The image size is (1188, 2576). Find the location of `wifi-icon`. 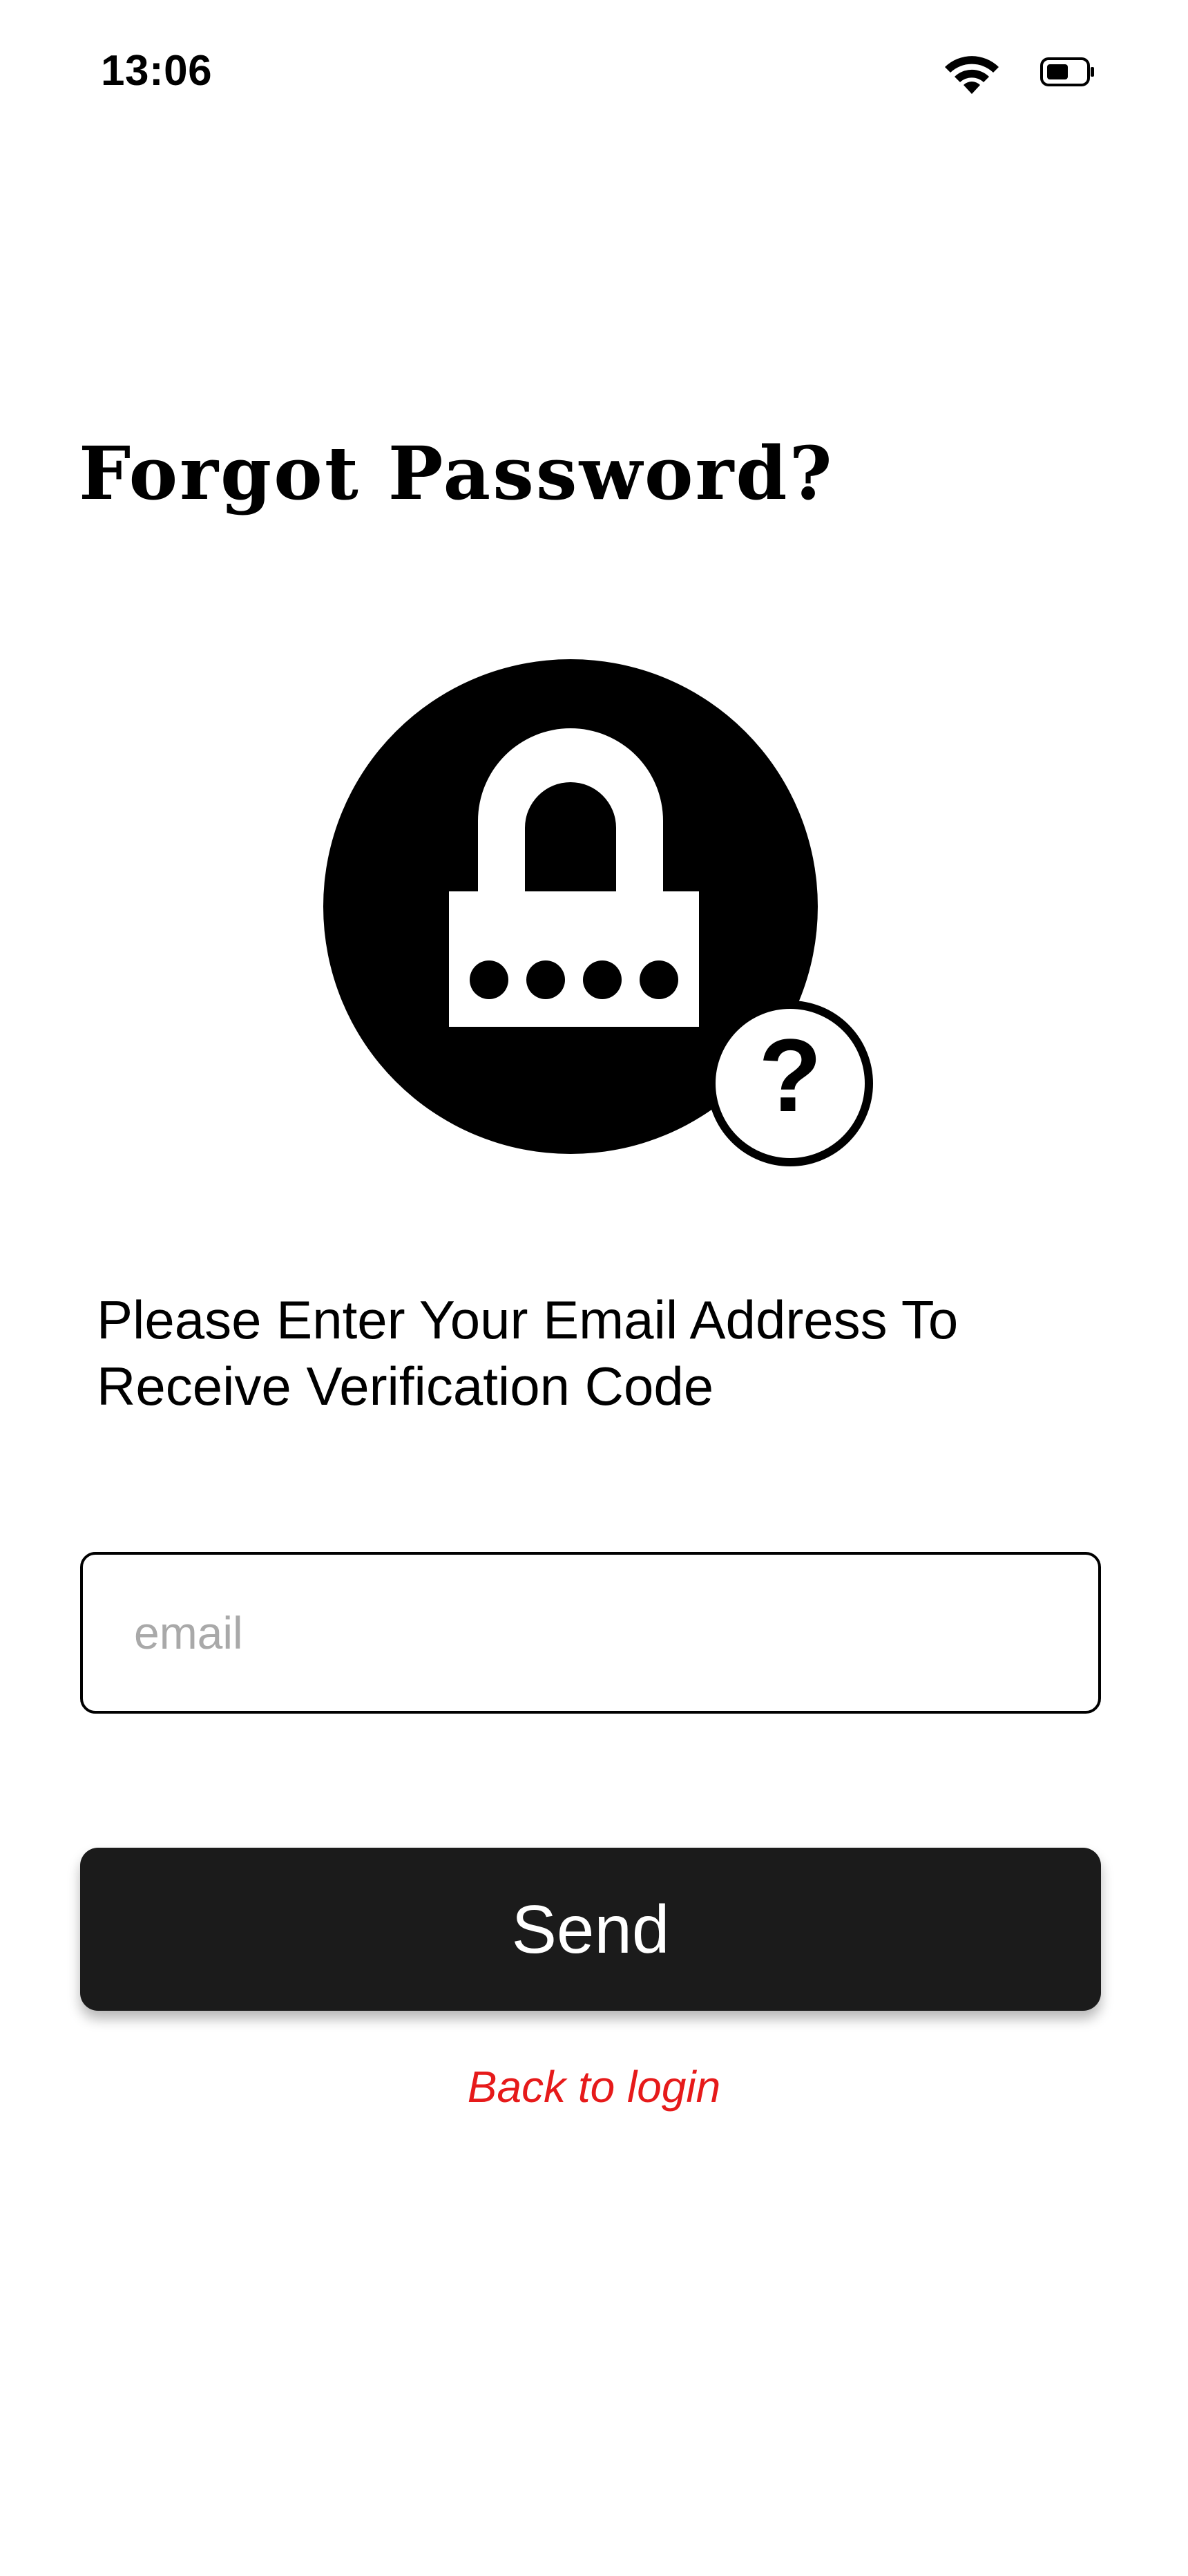

wifi-icon is located at coordinates (972, 75).